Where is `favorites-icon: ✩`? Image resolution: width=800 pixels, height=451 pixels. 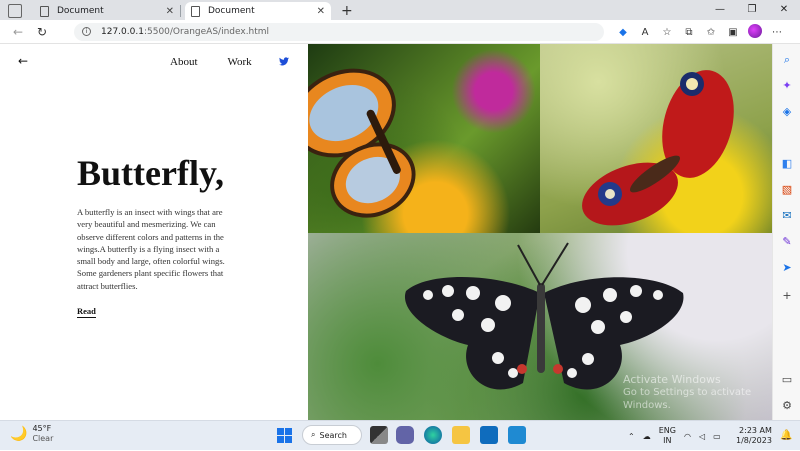
favorites-icon: ✩ is located at coordinates (711, 32).